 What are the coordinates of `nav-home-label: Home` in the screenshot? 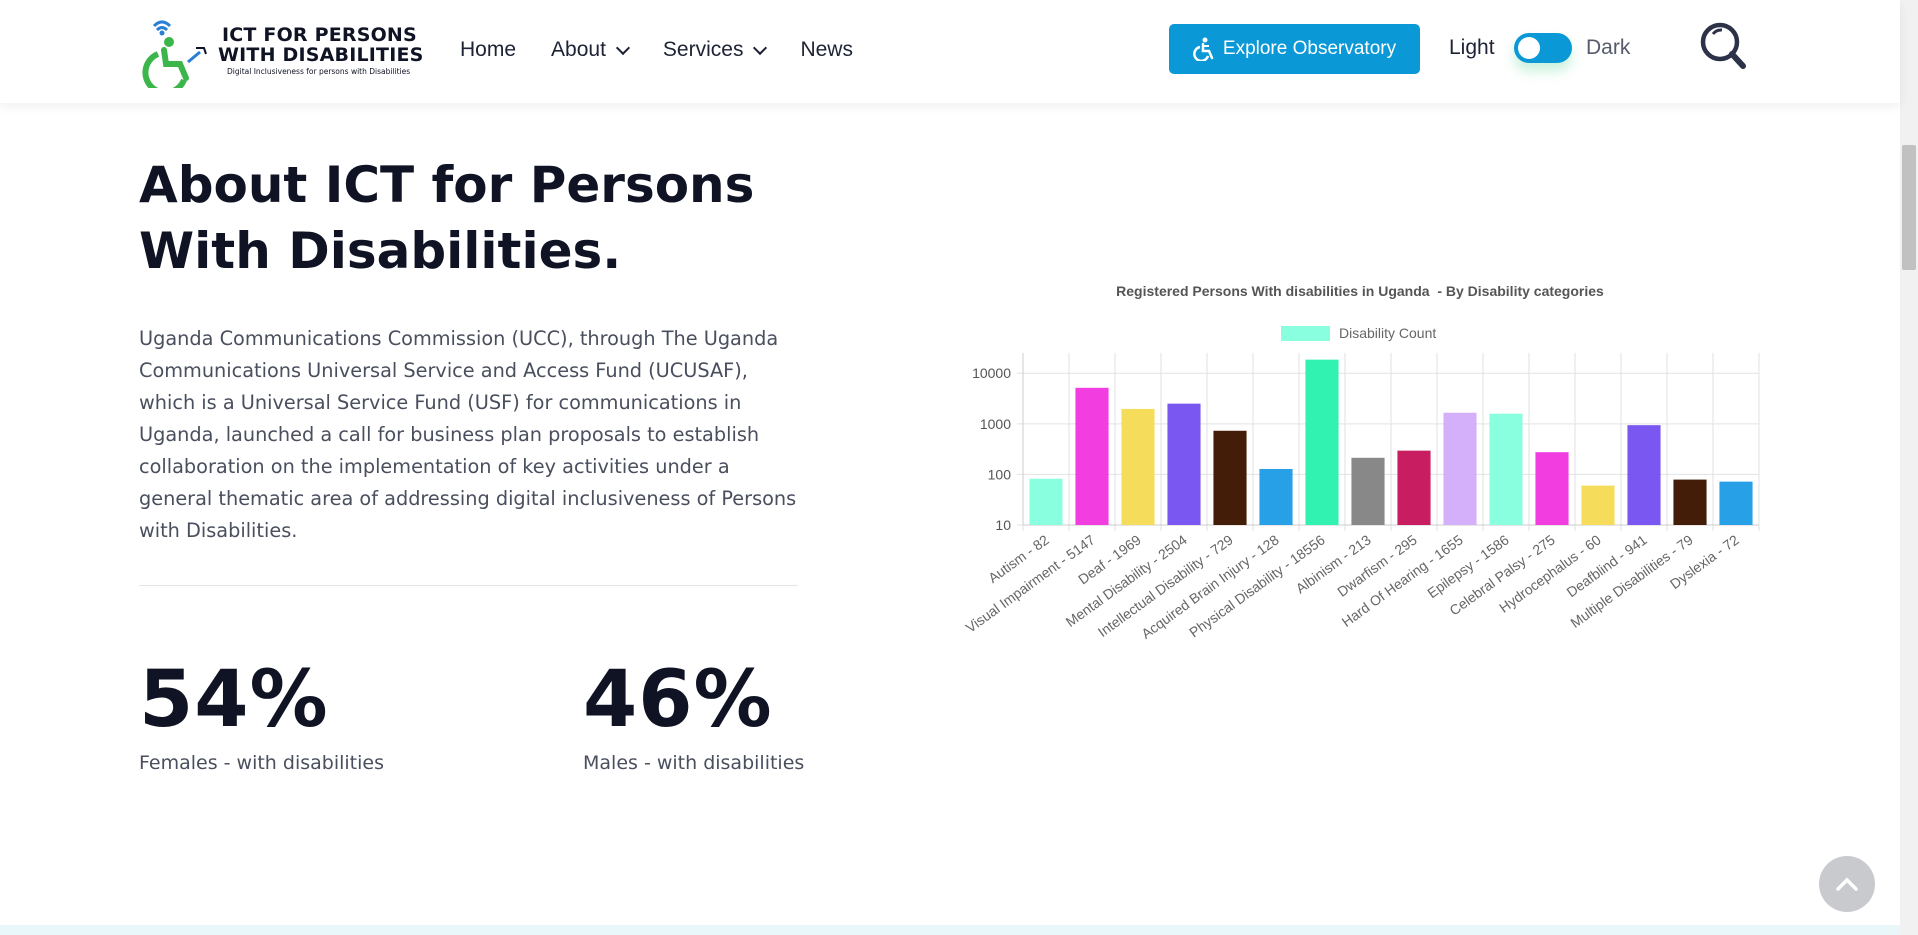 It's located at (488, 49).